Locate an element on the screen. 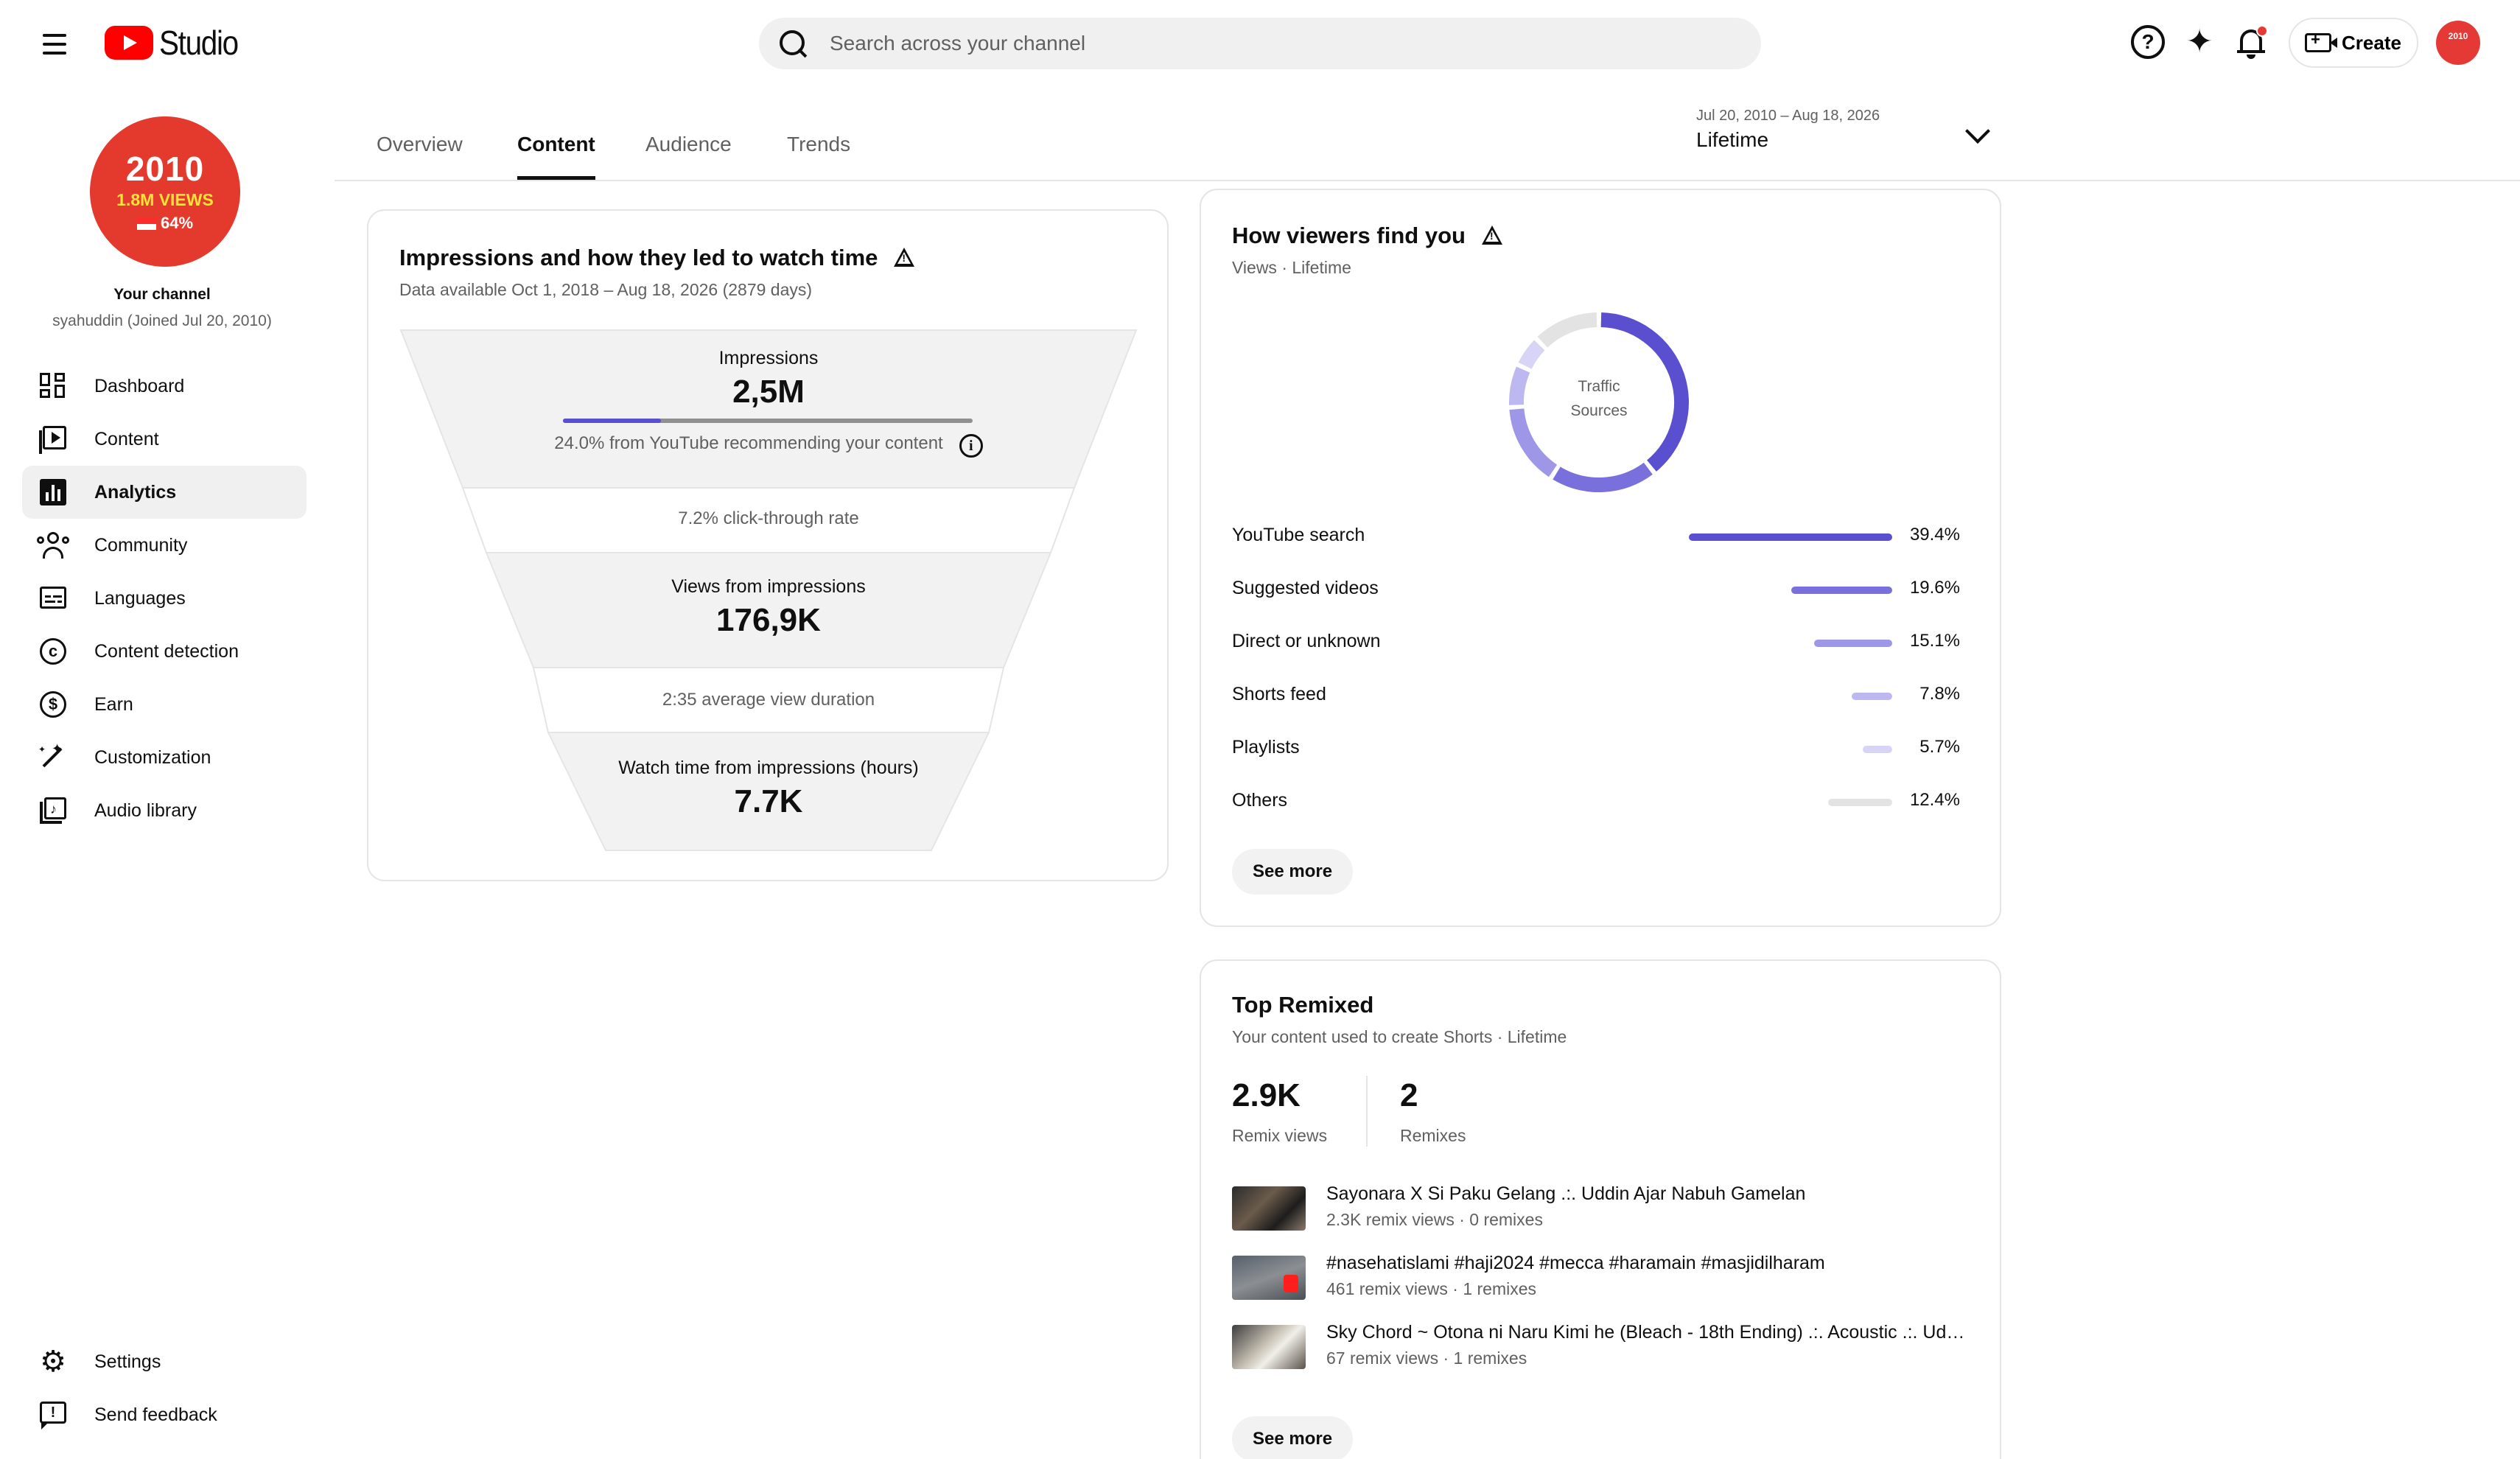 This screenshot has height=1459, width=2520. gear-icon: ⚙ is located at coordinates (53, 1362).